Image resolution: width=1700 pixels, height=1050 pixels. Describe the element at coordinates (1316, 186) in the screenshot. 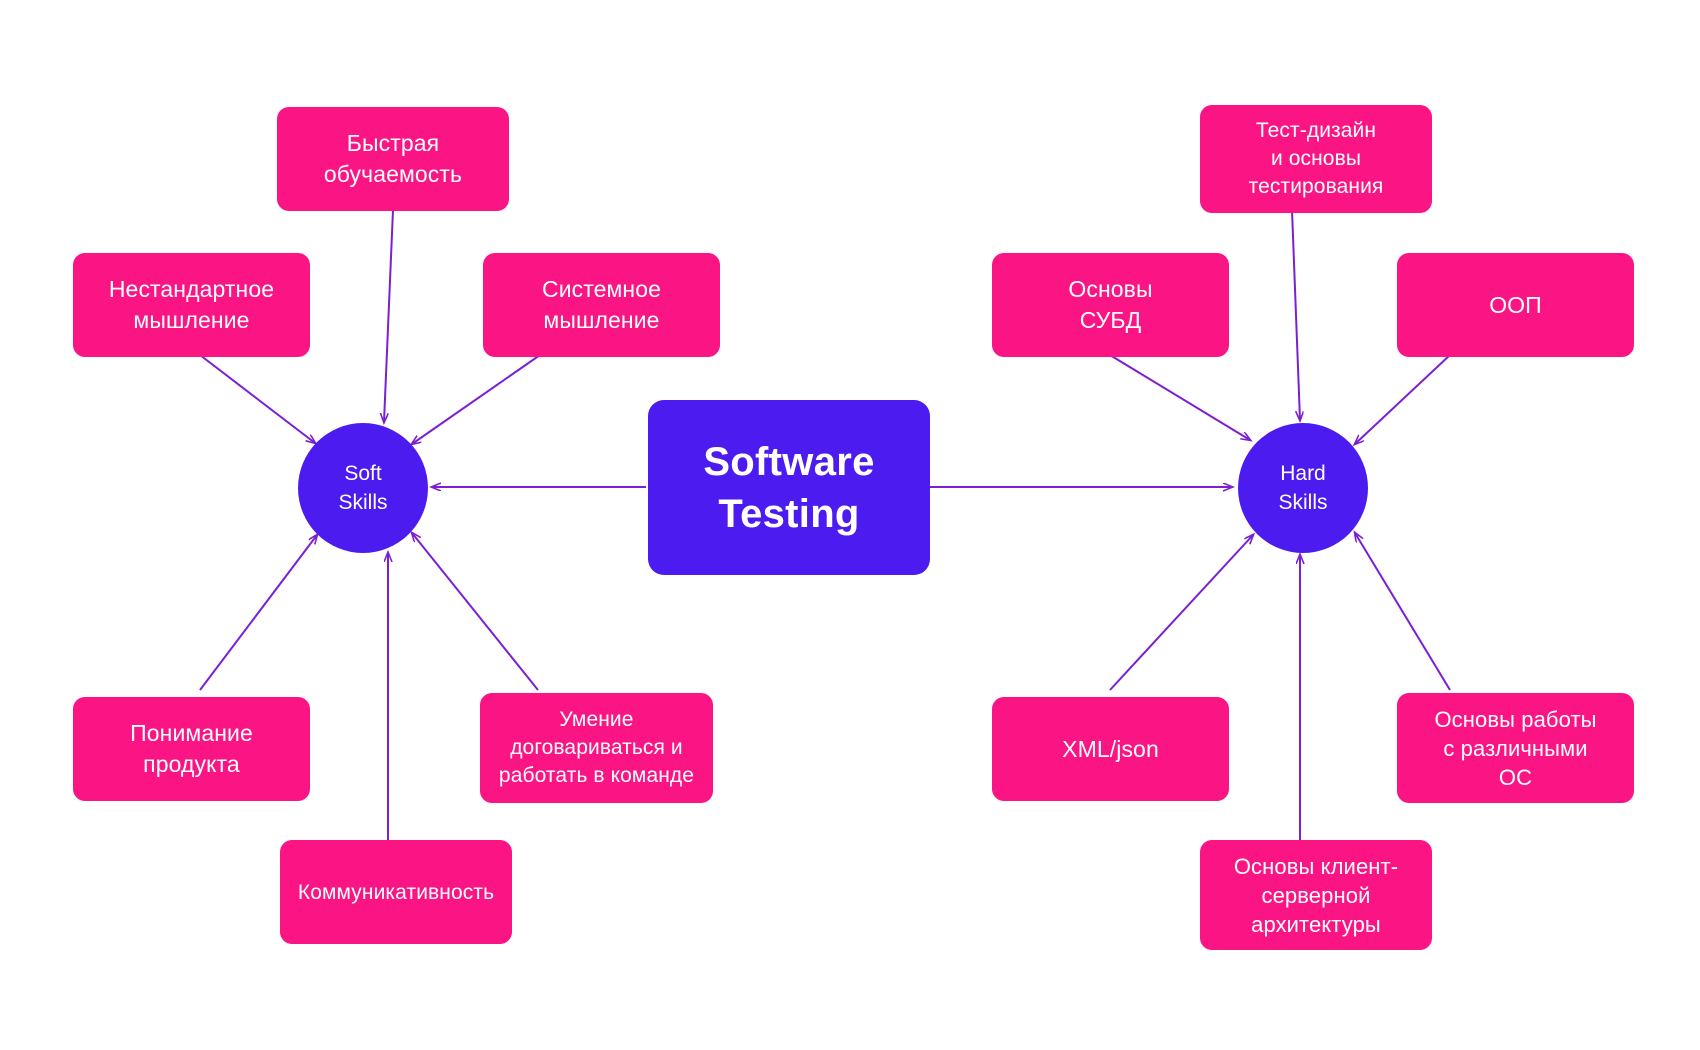

I see `hard-skill-test-design-line-3: тестирования` at that location.